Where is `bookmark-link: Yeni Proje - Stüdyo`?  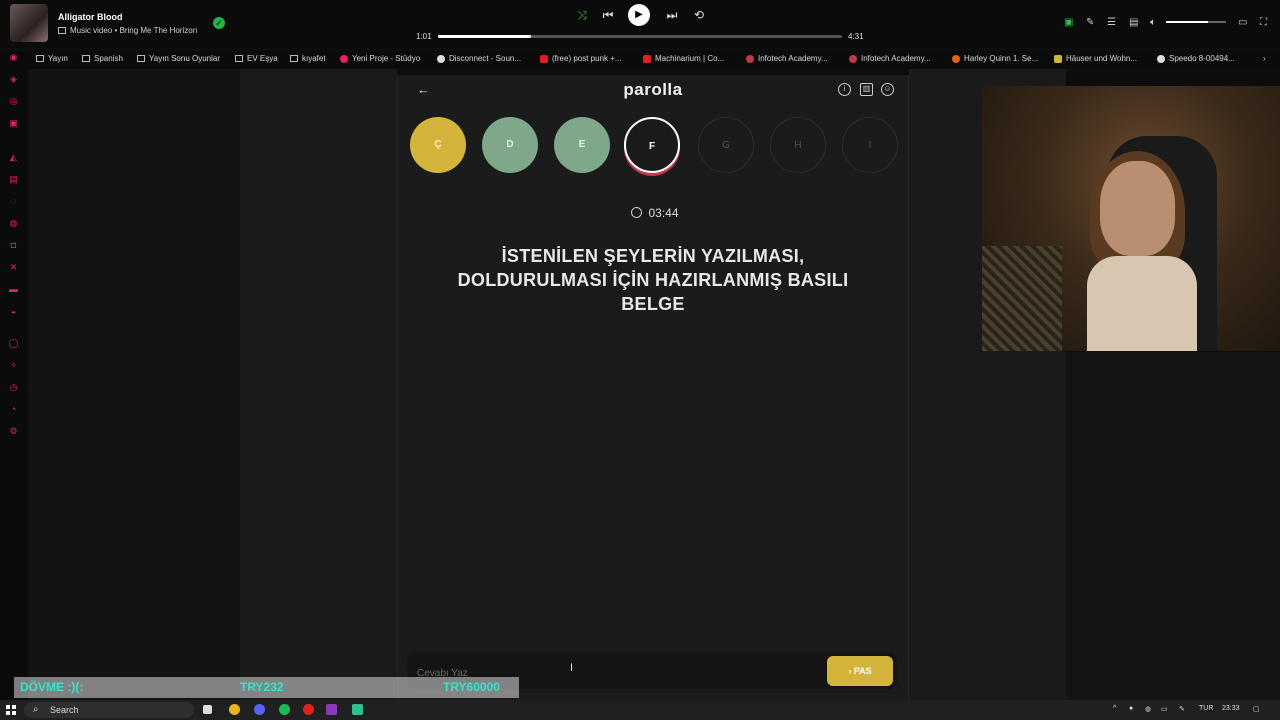 bookmark-link: Yeni Proje - Stüdyo is located at coordinates (380, 58).